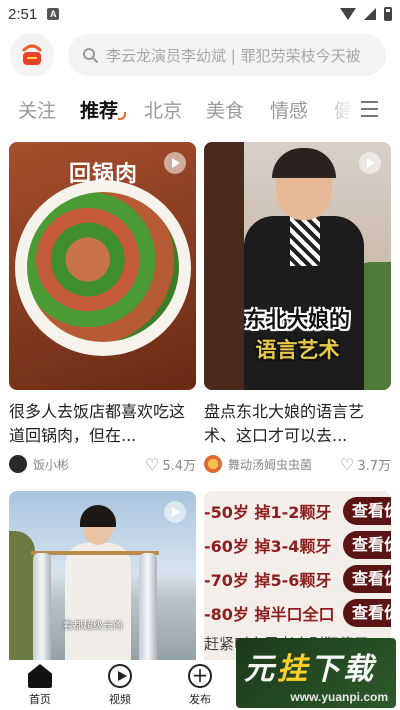  What do you see at coordinates (104, 174) in the screenshot?
I see `thumbnail-caption: 回锅肉` at bounding box center [104, 174].